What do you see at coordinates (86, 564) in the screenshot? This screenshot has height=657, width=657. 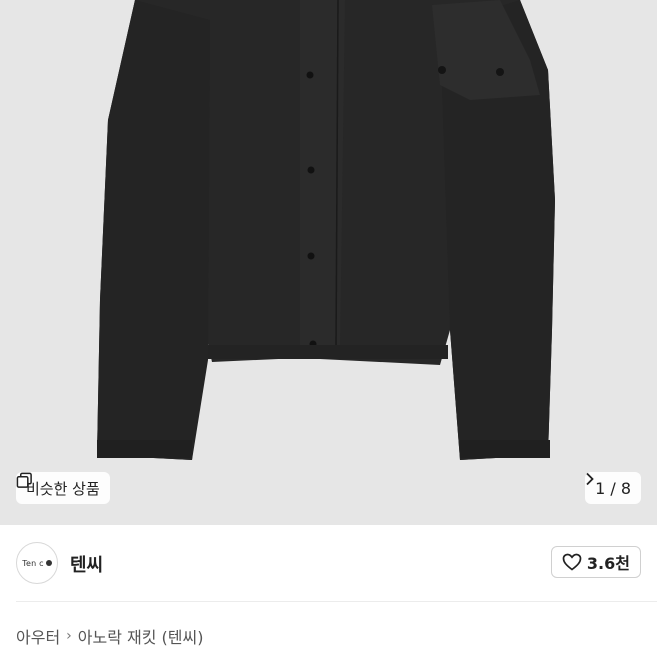 I see `shop-name: 텐씨` at bounding box center [86, 564].